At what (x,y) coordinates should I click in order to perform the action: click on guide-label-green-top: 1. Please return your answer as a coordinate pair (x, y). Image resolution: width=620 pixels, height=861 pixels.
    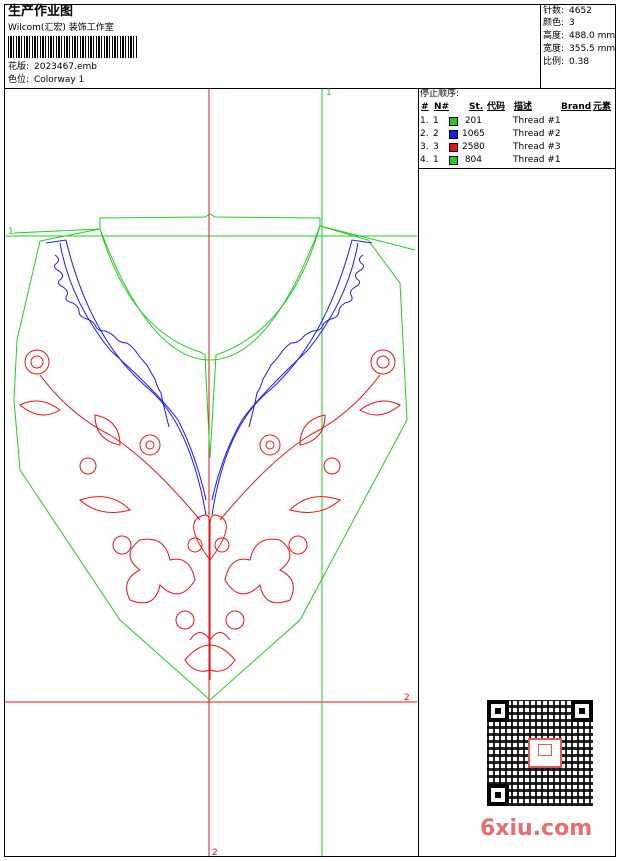
    Looking at the image, I should click on (329, 93).